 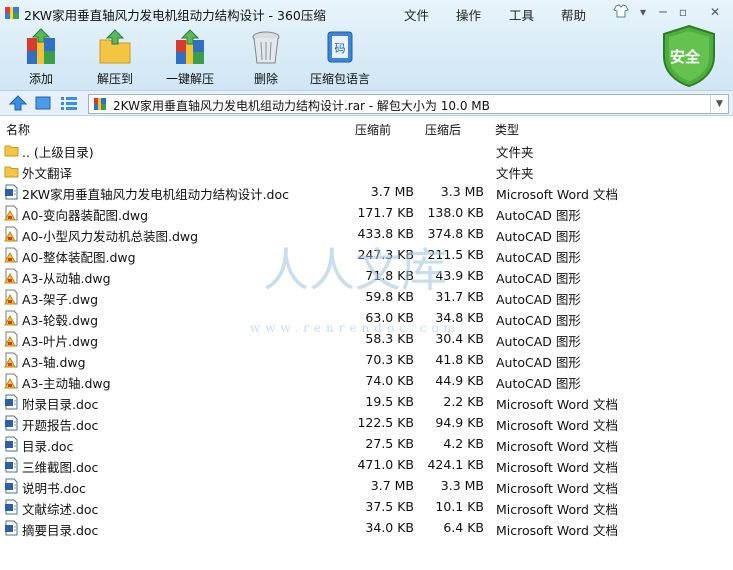 I want to click on file-row: A3-架子.dwg 59.8 KB 31.7 KB AutoCAD 图形, so click(x=366, y=296).